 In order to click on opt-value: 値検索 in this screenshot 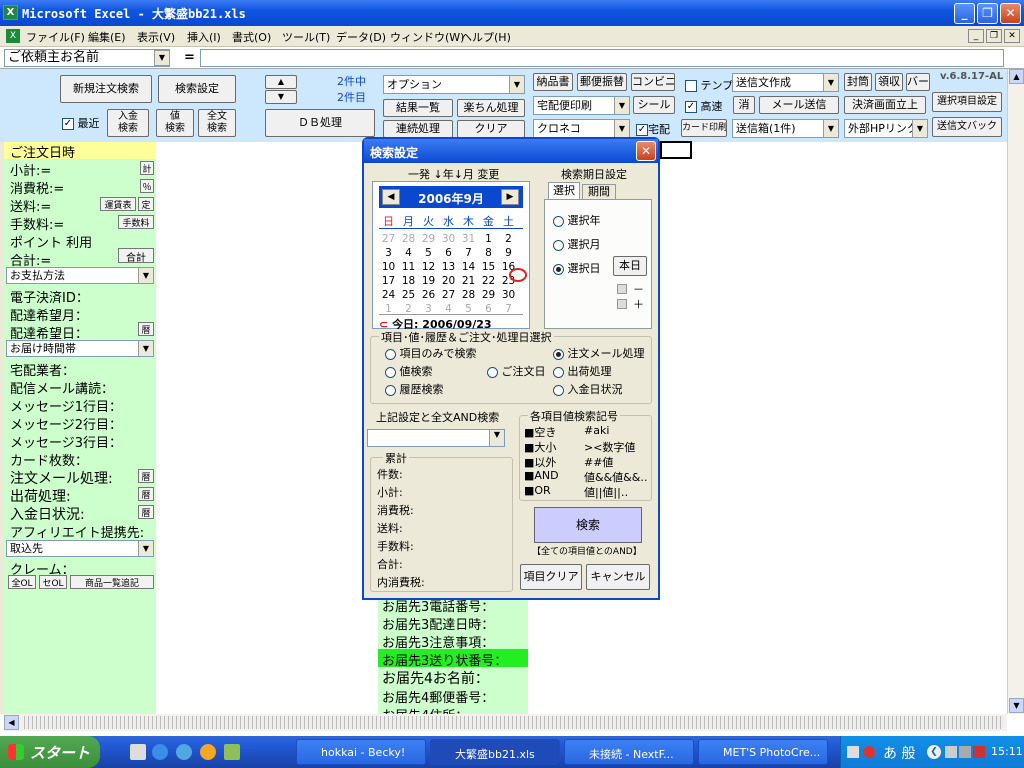, I will do `click(409, 371)`.